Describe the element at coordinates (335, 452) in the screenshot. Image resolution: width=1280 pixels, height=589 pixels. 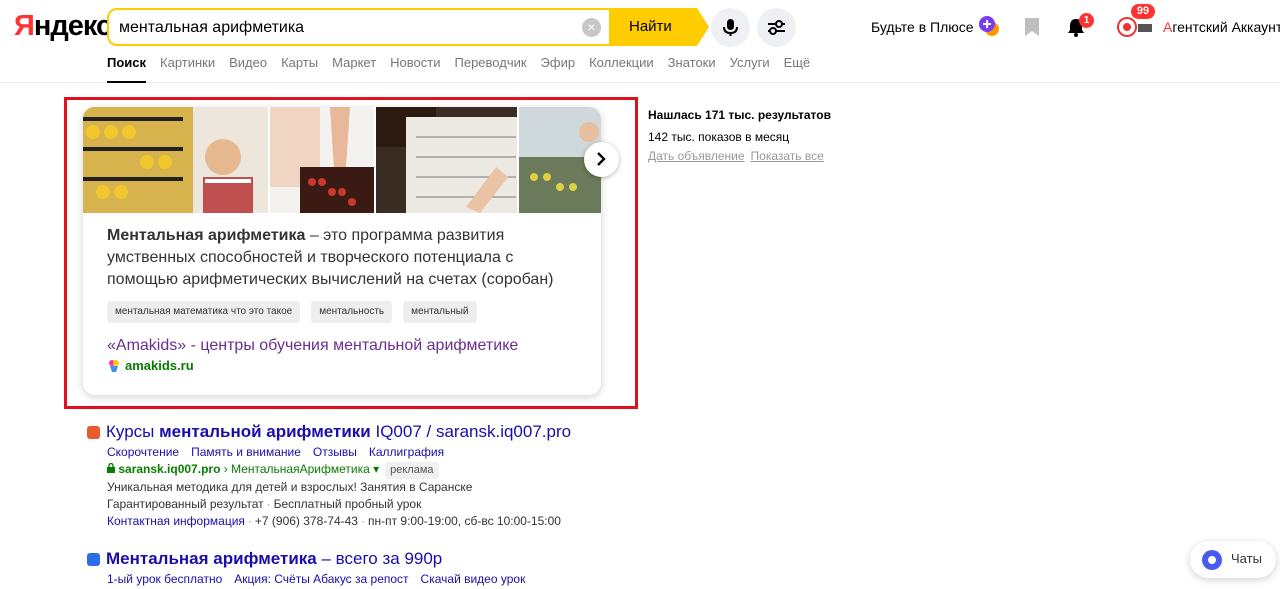
I see `sitelink: Отзывы` at that location.